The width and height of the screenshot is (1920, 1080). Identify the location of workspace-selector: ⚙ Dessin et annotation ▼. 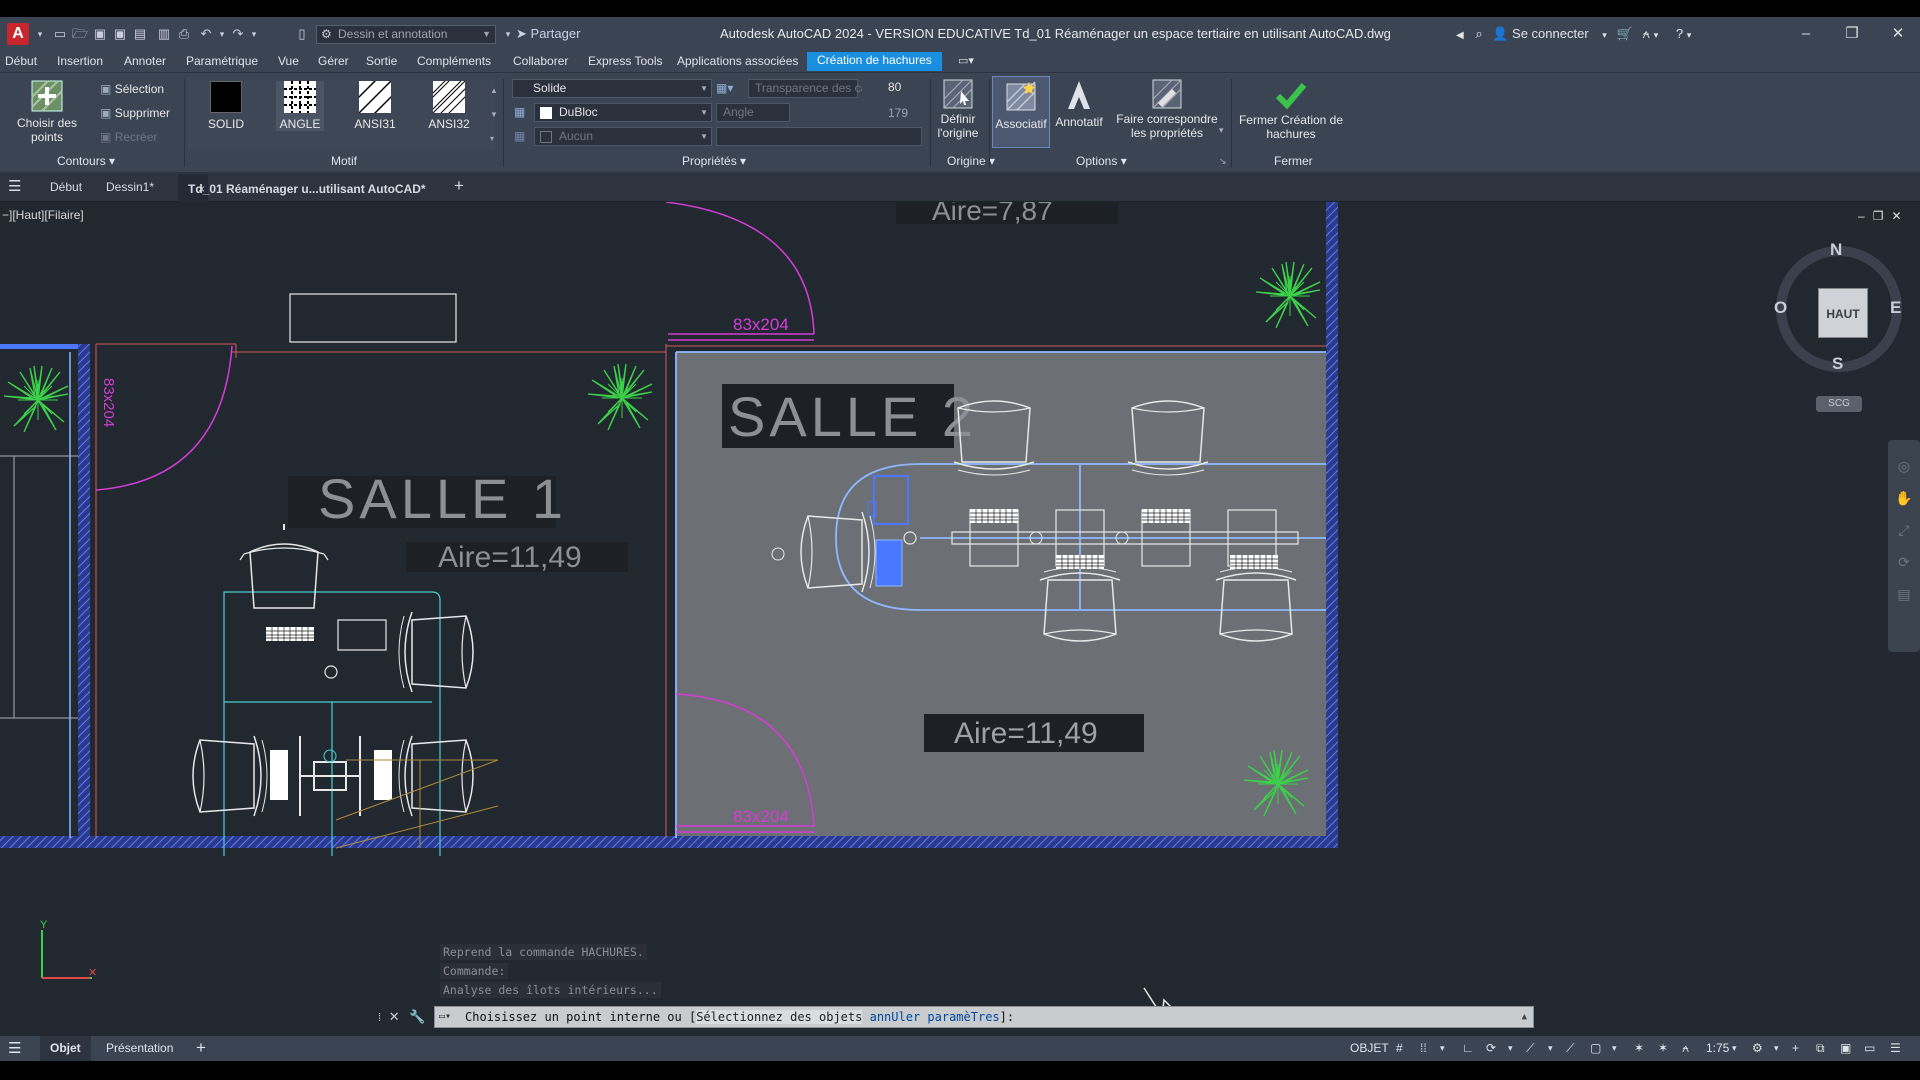
(406, 34).